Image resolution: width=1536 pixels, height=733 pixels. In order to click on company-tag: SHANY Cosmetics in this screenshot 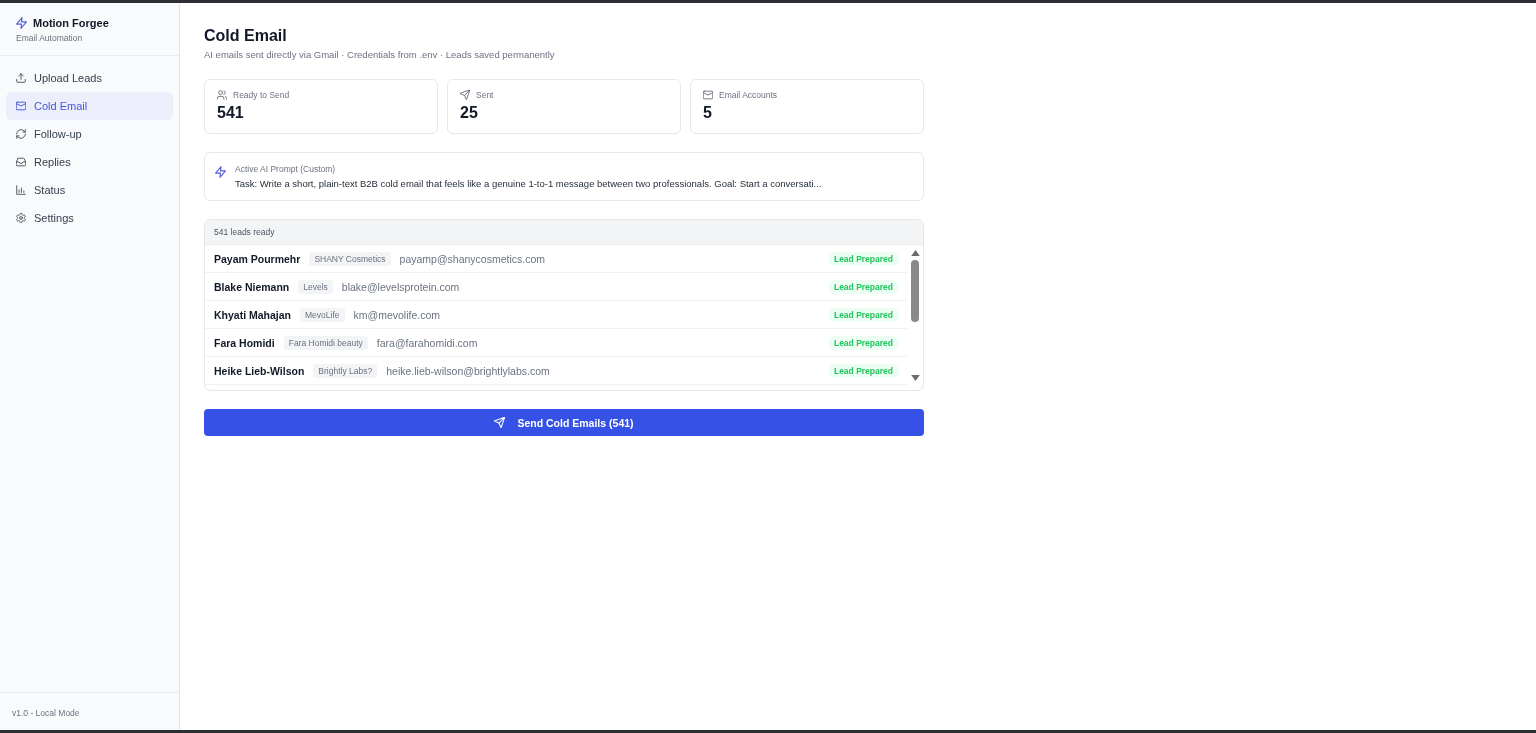, I will do `click(350, 258)`.